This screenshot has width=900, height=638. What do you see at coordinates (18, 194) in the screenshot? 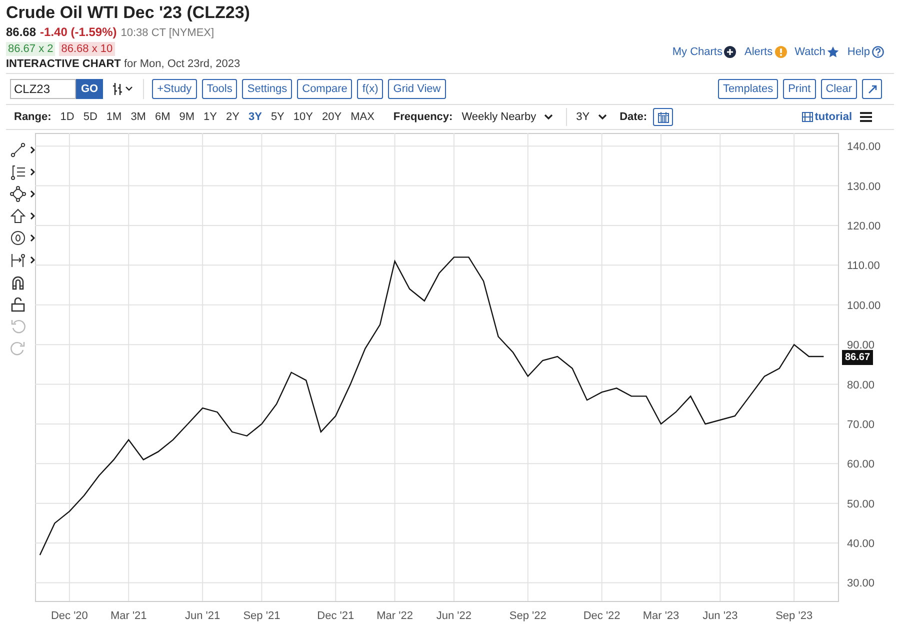
I see `diamond-tool-icon` at bounding box center [18, 194].